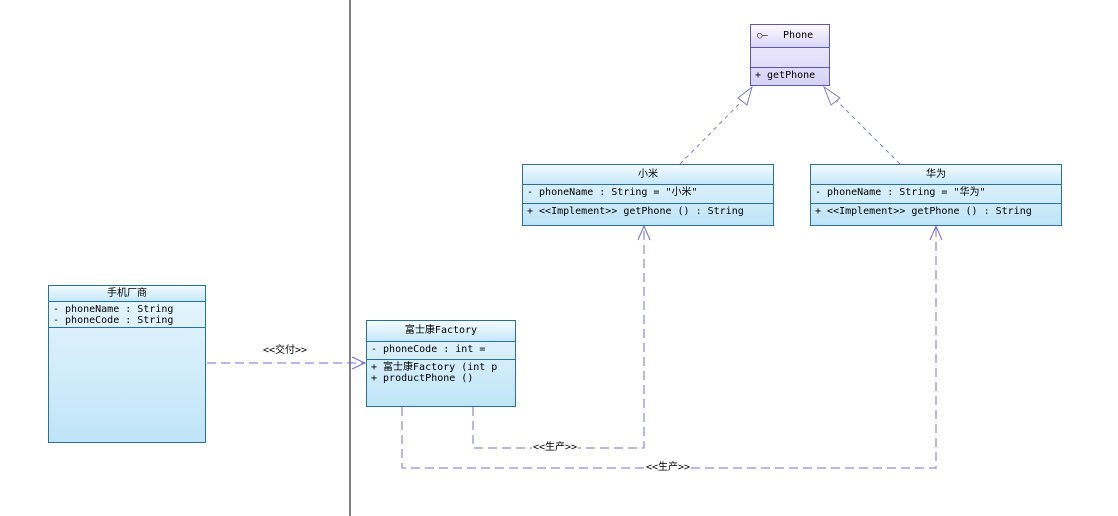 This screenshot has height=516, width=1118. Describe the element at coordinates (127, 385) in the screenshot. I see `operations-section` at that location.